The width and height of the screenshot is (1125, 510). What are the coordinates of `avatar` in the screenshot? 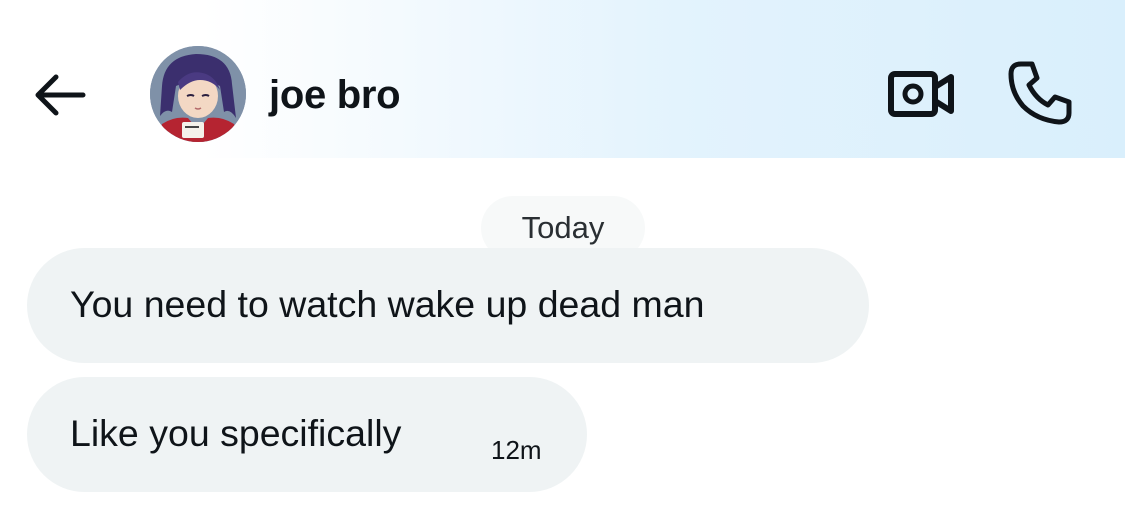 It's located at (198, 94).